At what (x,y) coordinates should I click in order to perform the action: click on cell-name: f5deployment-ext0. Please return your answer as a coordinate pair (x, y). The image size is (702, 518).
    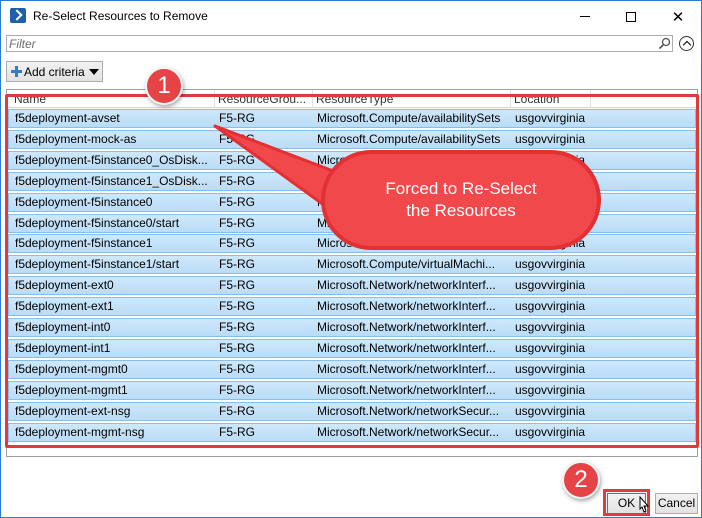
    Looking at the image, I should click on (64, 285).